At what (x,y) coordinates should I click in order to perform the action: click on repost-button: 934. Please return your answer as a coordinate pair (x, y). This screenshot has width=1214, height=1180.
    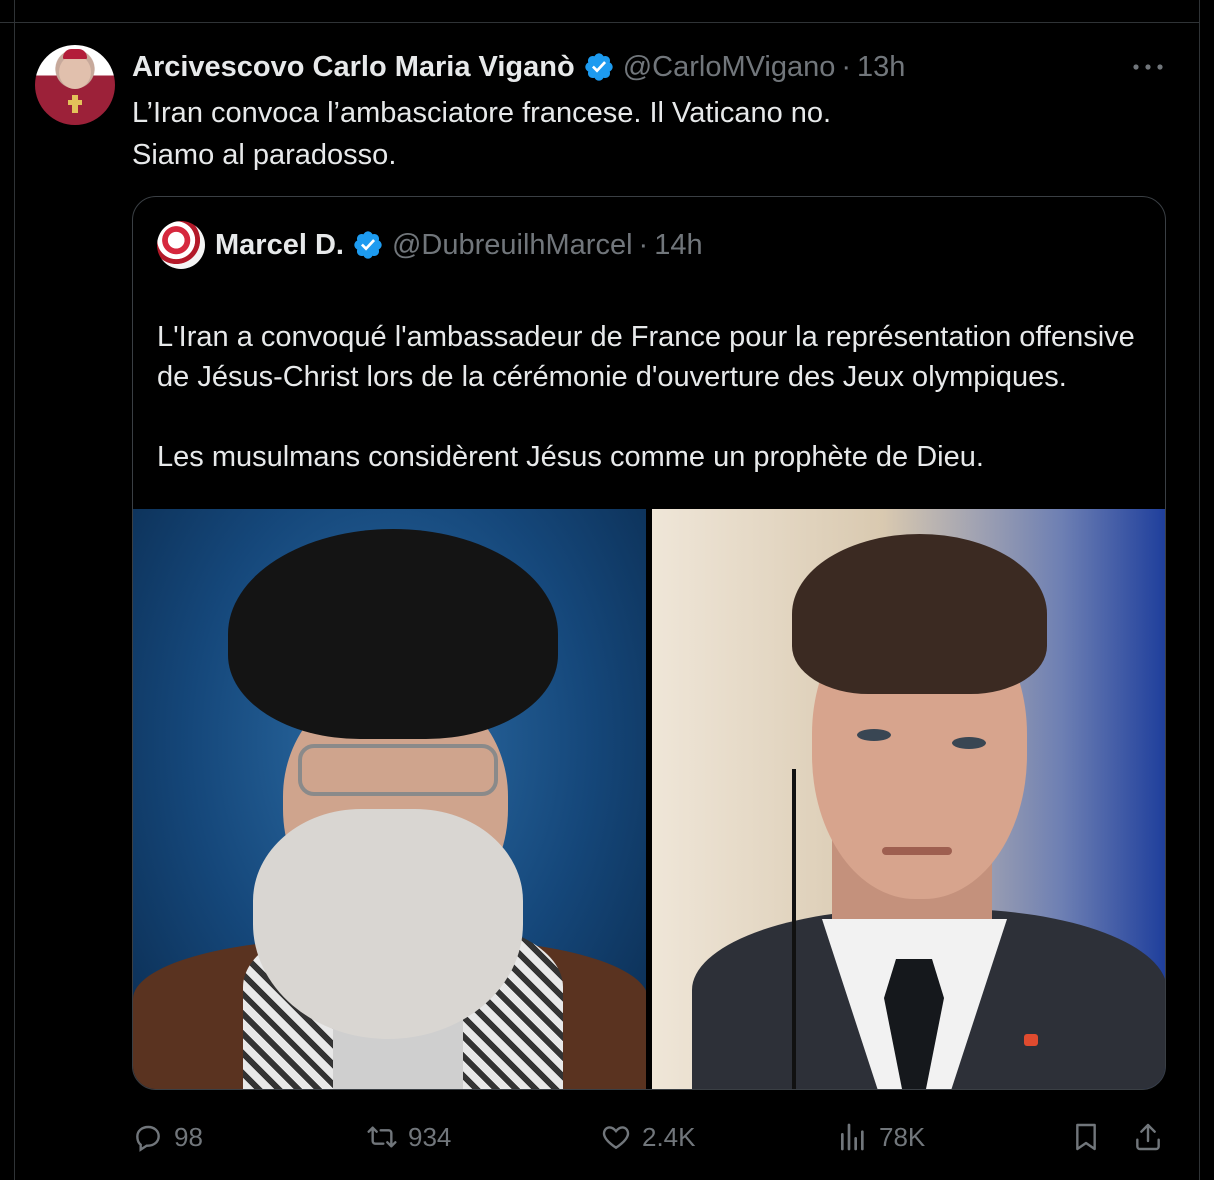
    Looking at the image, I should click on (408, 1137).